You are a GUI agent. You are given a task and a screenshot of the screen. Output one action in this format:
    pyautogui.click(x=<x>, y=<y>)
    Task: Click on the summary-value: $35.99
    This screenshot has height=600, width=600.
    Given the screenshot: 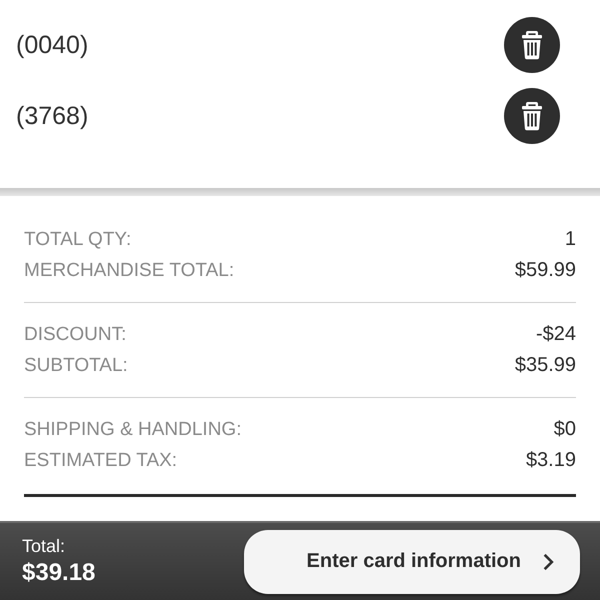 What is the action you would take?
    pyautogui.click(x=545, y=365)
    